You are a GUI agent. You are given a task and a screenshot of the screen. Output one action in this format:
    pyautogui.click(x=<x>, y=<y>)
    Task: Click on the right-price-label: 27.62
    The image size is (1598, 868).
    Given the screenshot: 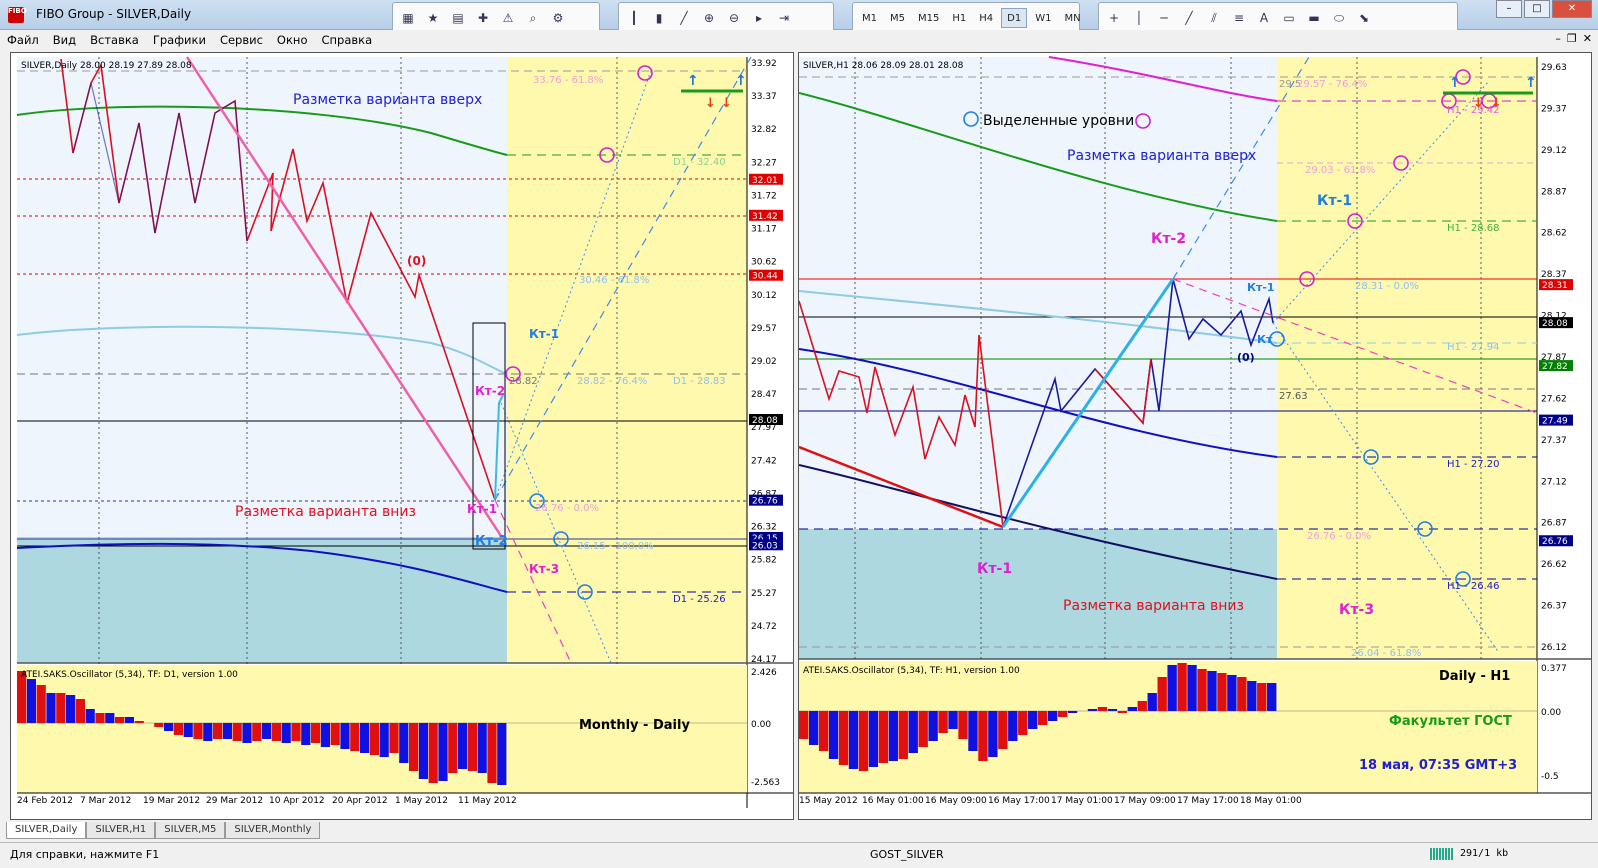 What is the action you would take?
    pyautogui.click(x=1554, y=399)
    